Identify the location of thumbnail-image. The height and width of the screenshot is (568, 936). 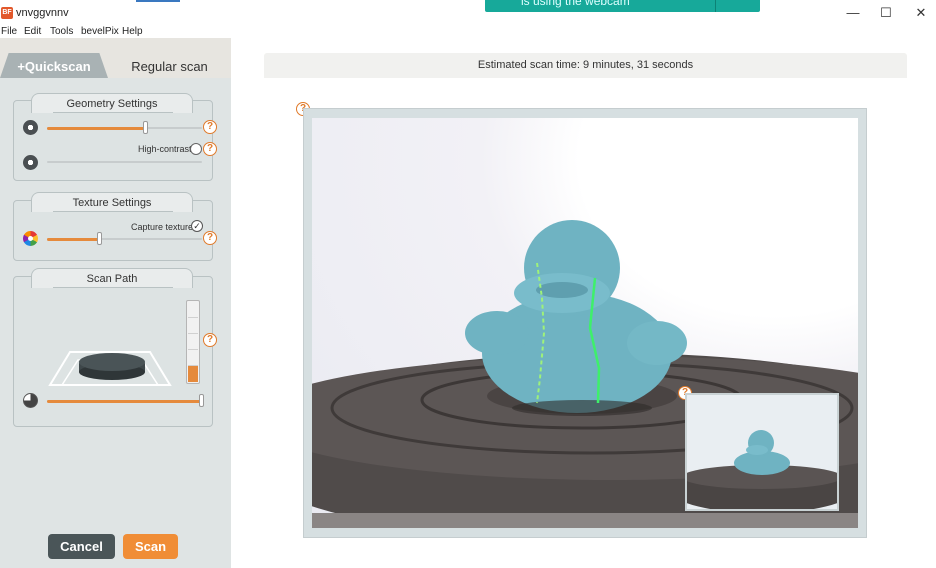
(762, 452).